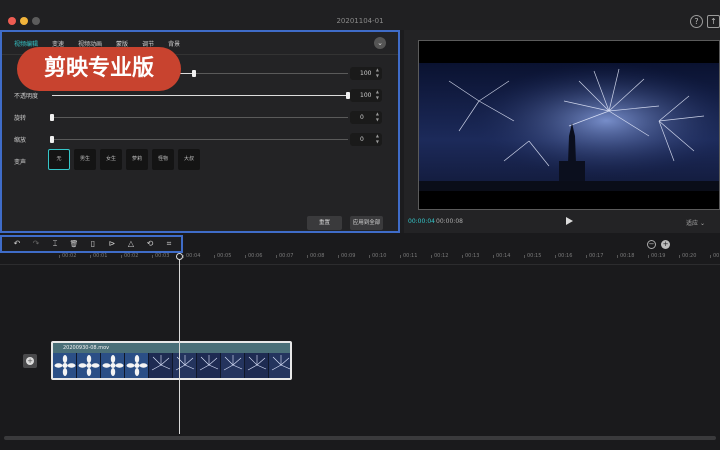 Image resolution: width=720 pixels, height=450 pixels. Describe the element at coordinates (366, 223) in the screenshot. I see `apply-all-button: 应用到全部` at that location.